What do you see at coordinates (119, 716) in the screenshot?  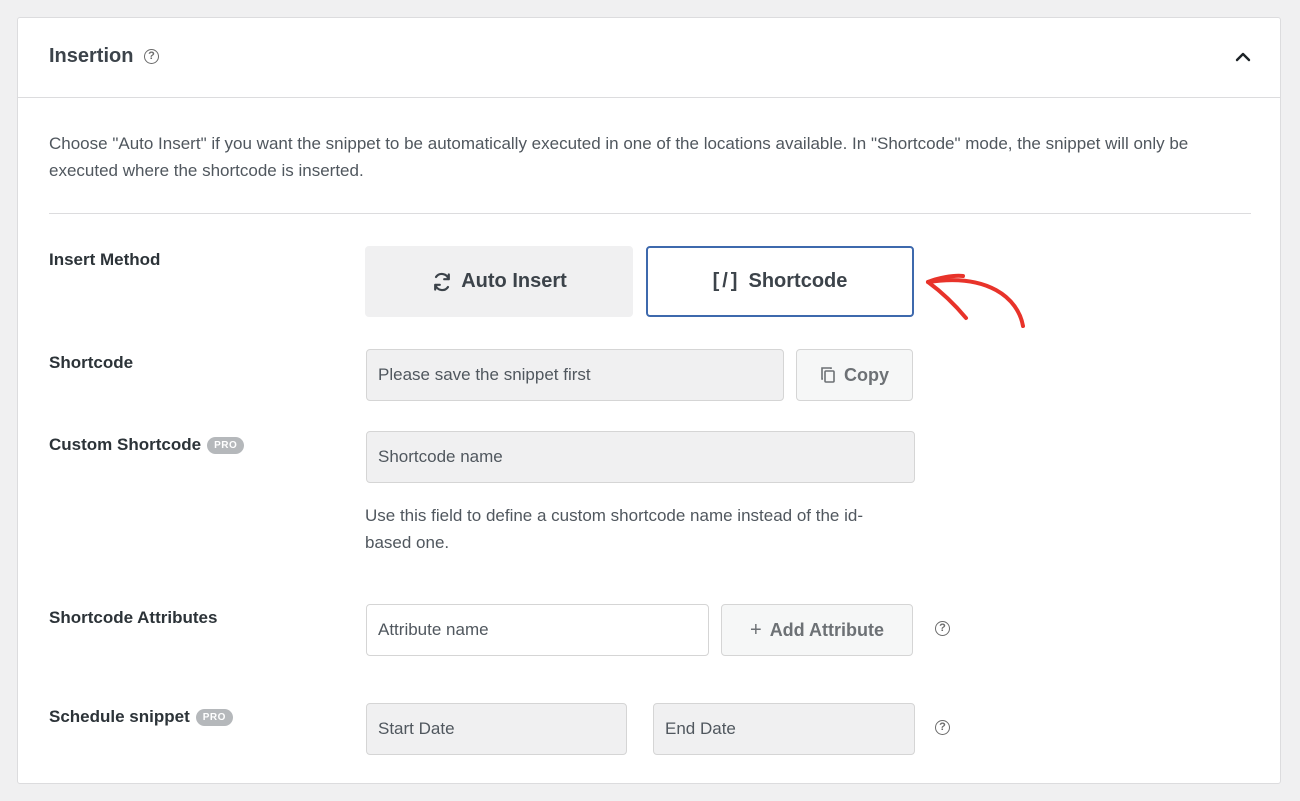 I see `schedule-snippet-label-text: Schedule snippet` at bounding box center [119, 716].